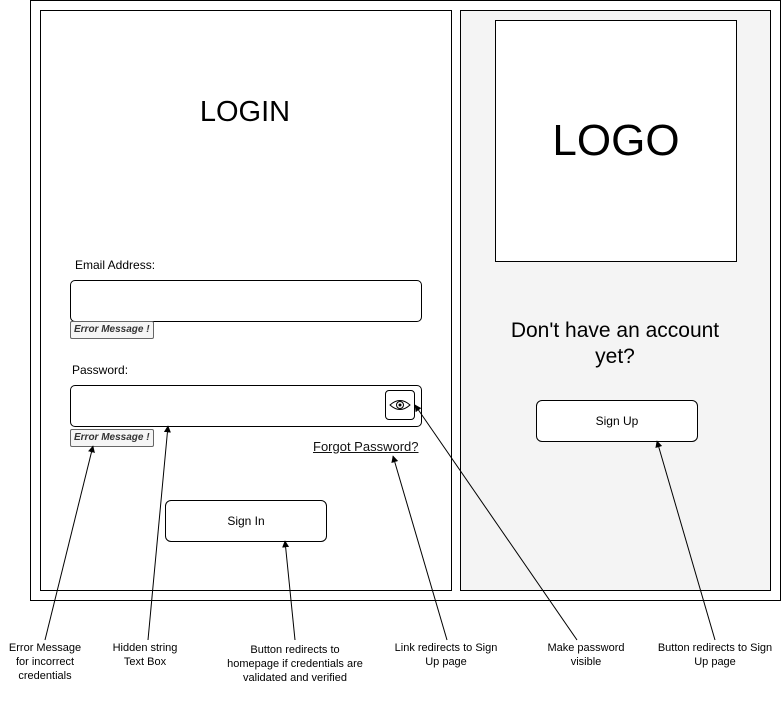  I want to click on login-title: LOGIN, so click(245, 112).